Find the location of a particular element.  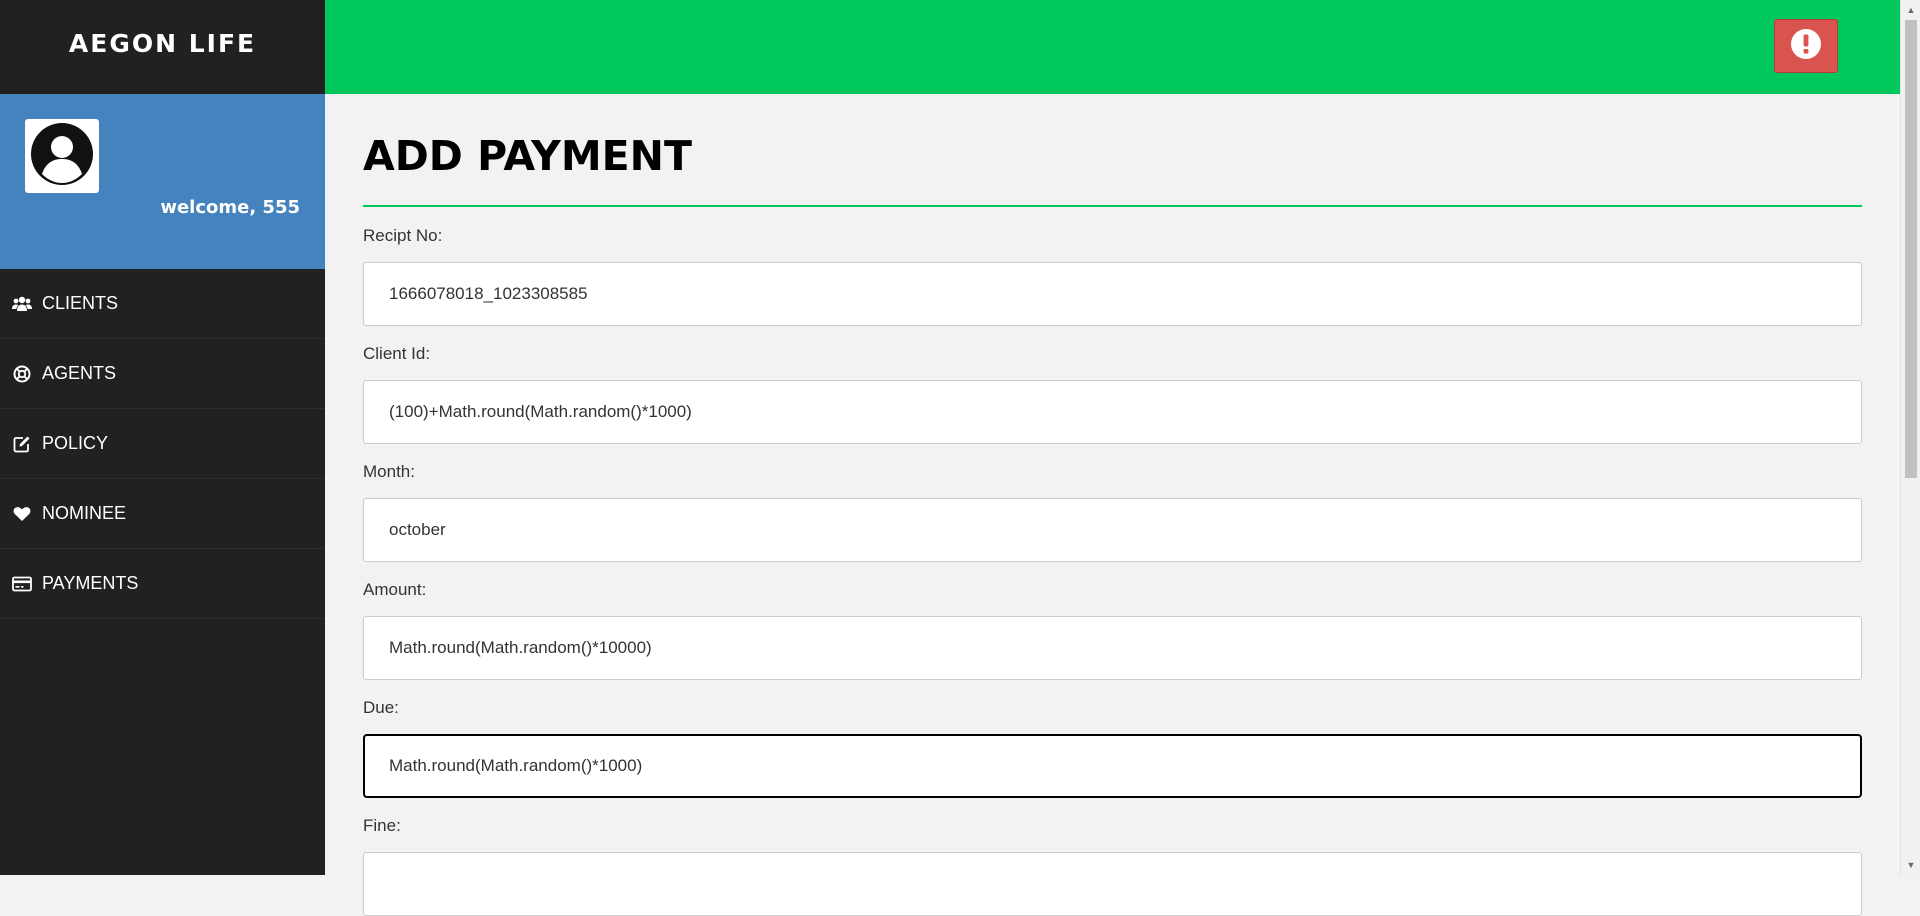

receipt-no-label: Recipt No: is located at coordinates (403, 235).